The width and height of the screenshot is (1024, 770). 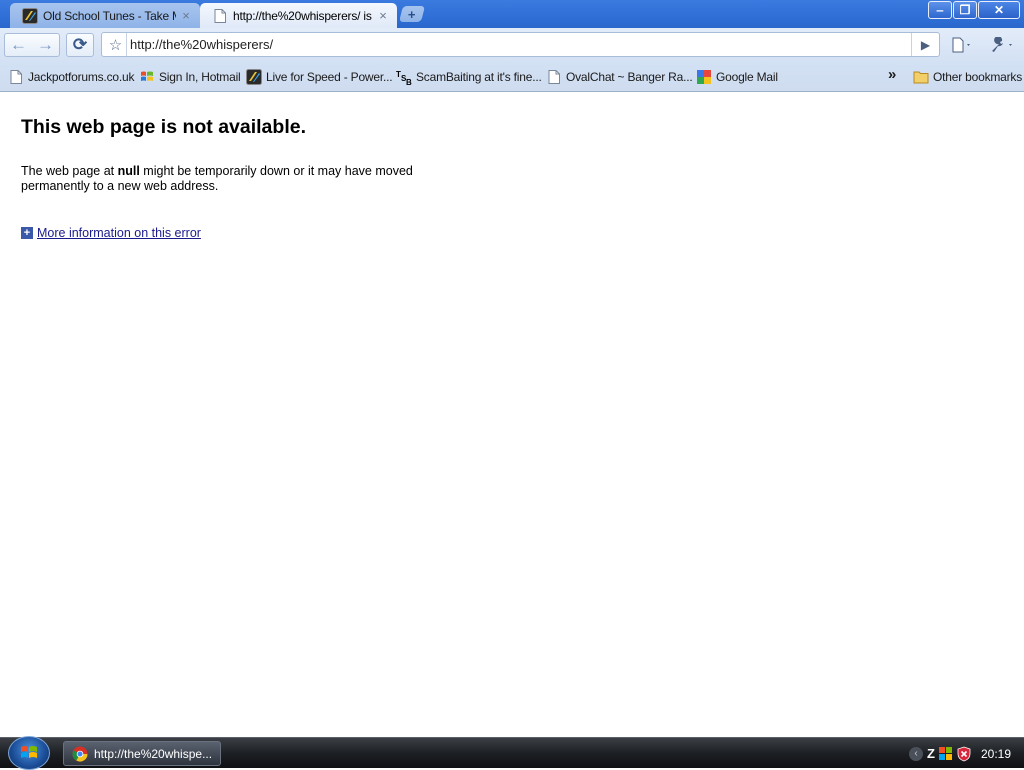 I want to click on close-icon: ✕, so click(x=999, y=10).